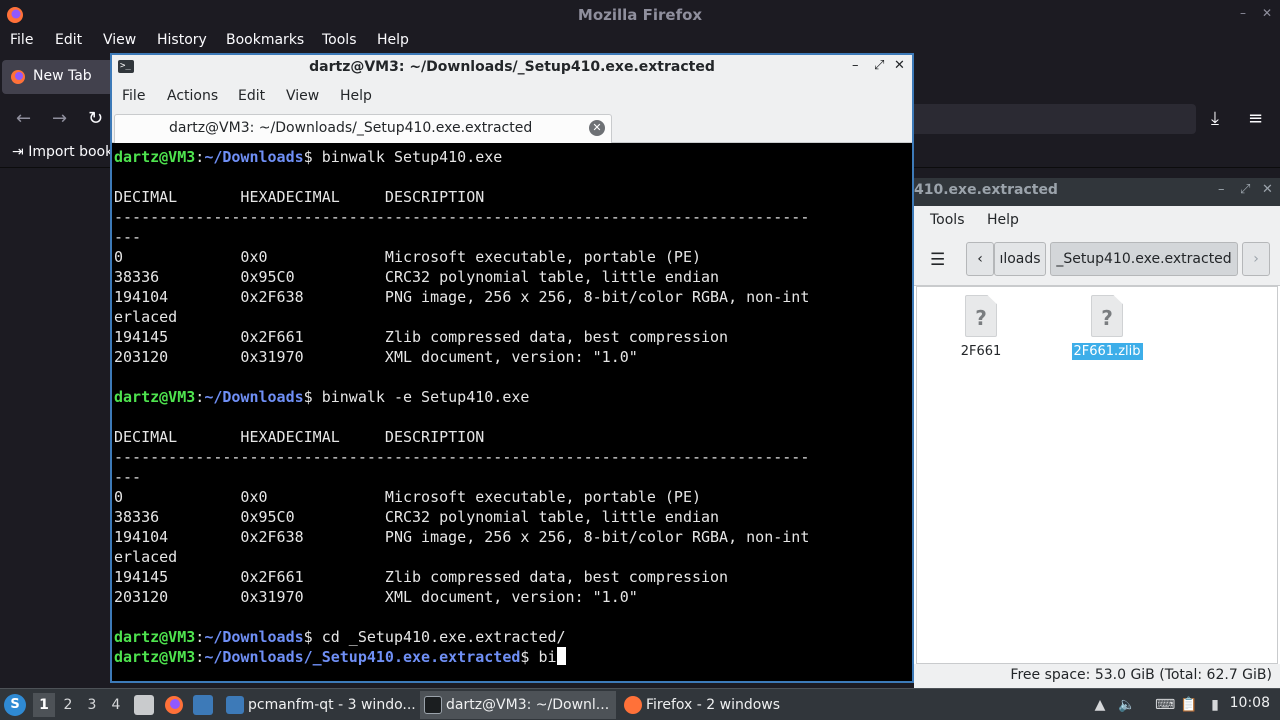 The width and height of the screenshot is (1280, 720). I want to click on clipboard-icon: 📋, so click(1189, 705).